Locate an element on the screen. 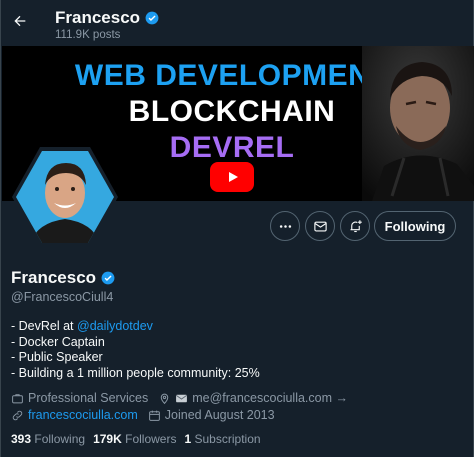 Image resolution: width=474 pixels, height=457 pixels. calendar-icon is located at coordinates (154, 415).